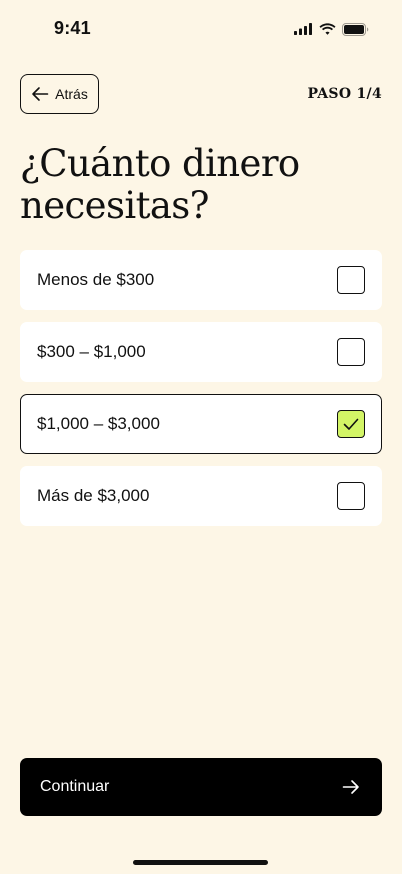 This screenshot has height=874, width=402. What do you see at coordinates (98, 423) in the screenshot?
I see `option-label: $1,000 – $3,000` at bounding box center [98, 423].